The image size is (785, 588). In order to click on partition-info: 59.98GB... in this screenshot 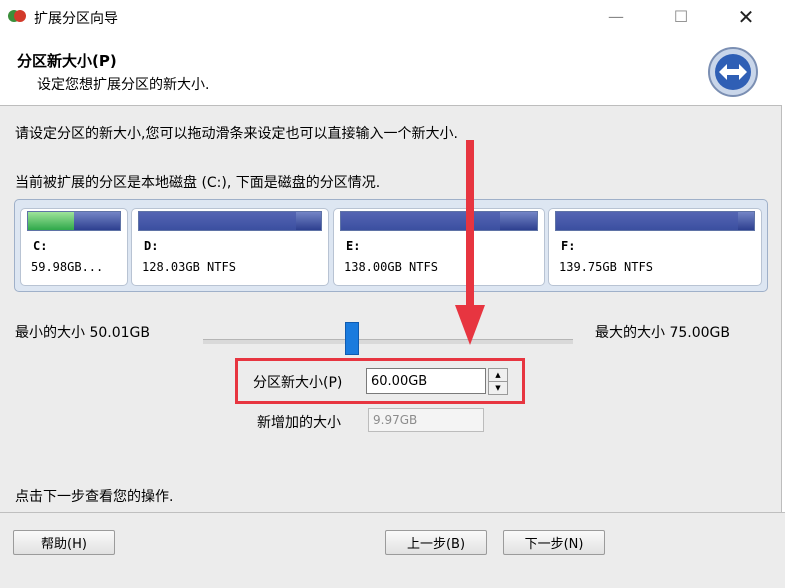, I will do `click(67, 267)`.